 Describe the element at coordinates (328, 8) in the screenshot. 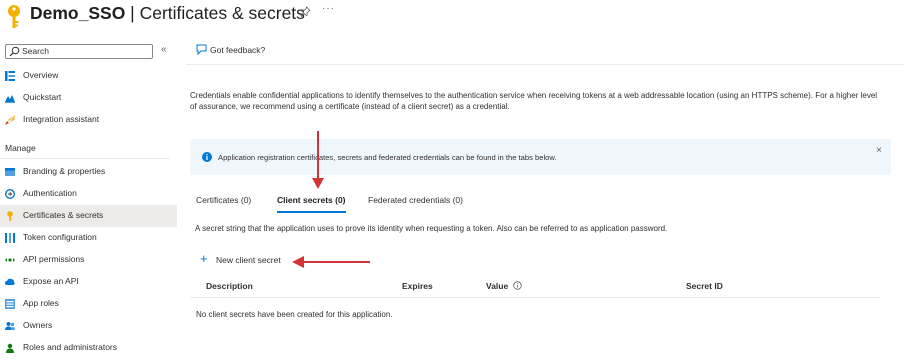

I see `more-options-icon: ···` at that location.